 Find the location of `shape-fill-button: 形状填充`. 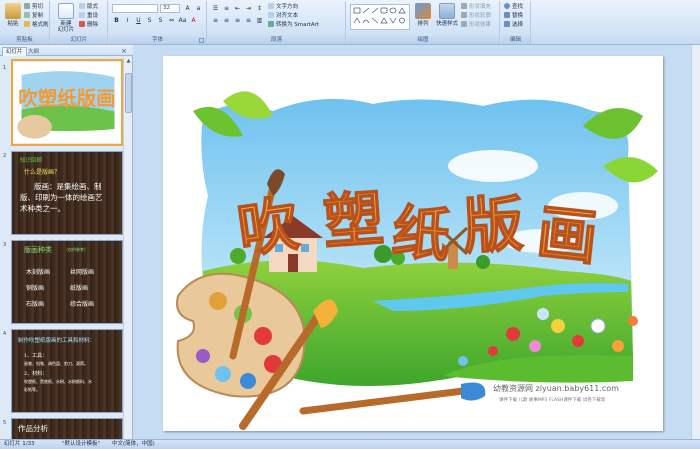

shape-fill-button: 形状填充 is located at coordinates (476, 7).